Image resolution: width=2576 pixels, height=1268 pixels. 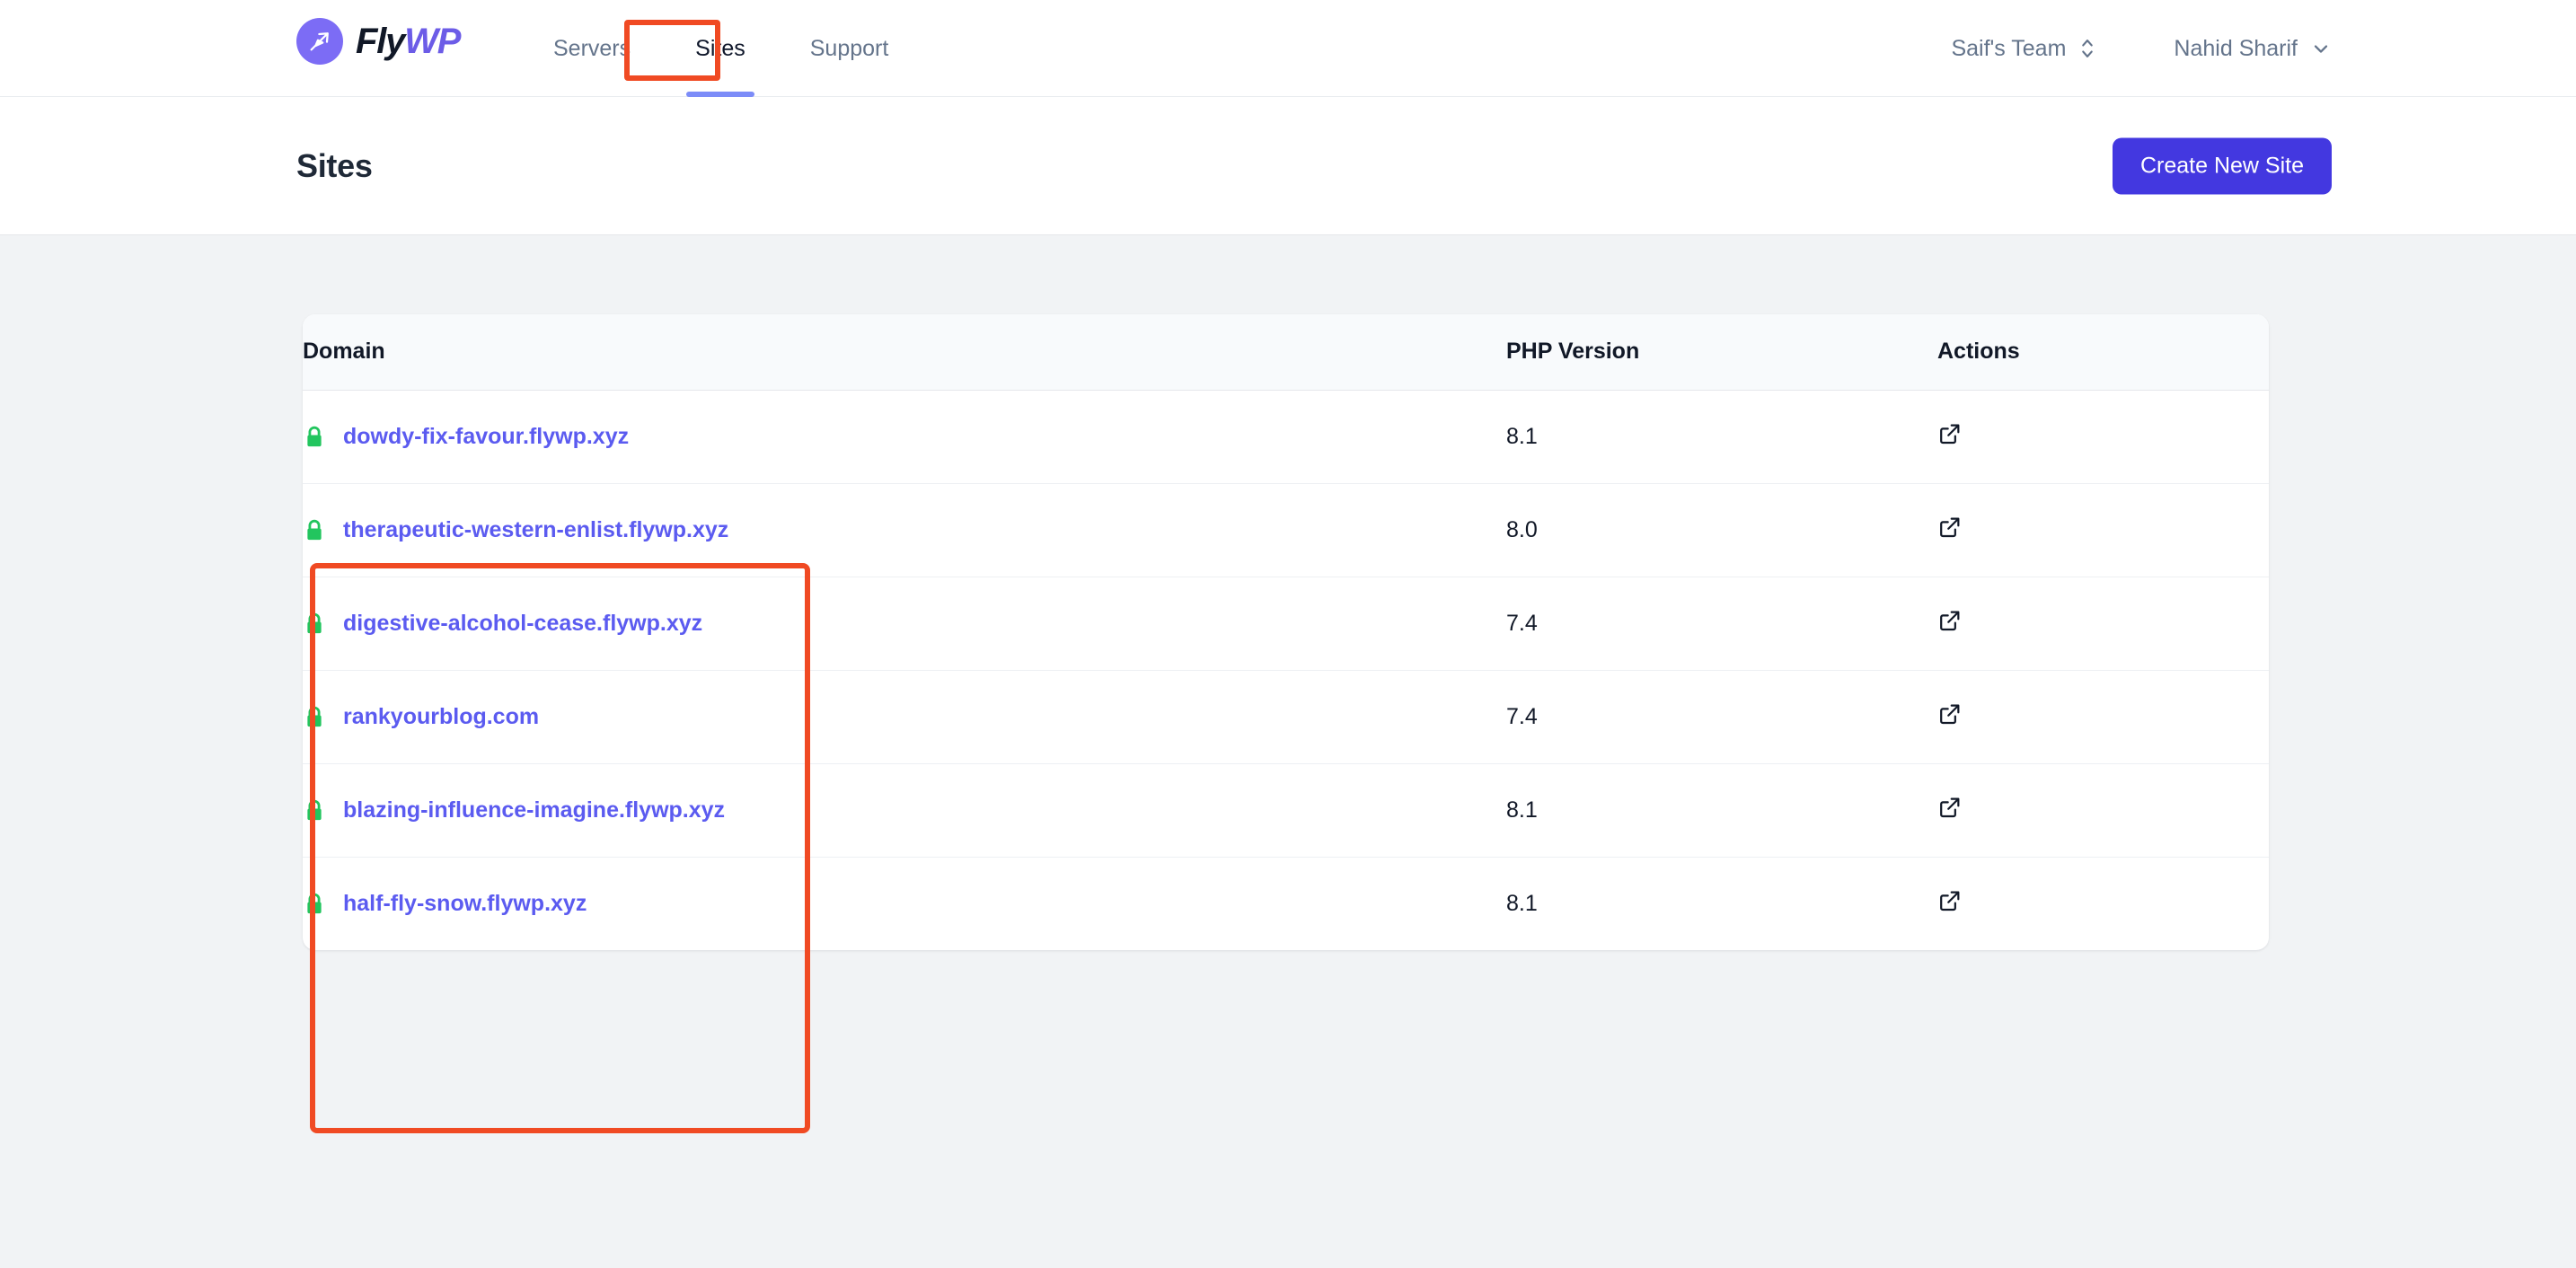 I want to click on chevron-up-down-icon, so click(x=2087, y=48).